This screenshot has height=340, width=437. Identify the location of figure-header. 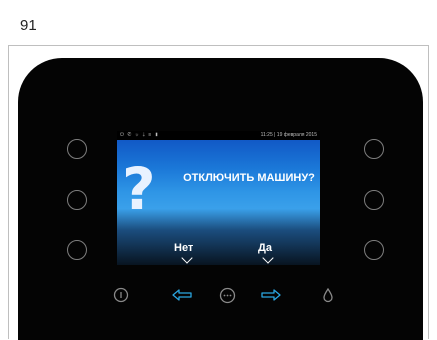
(218, 27).